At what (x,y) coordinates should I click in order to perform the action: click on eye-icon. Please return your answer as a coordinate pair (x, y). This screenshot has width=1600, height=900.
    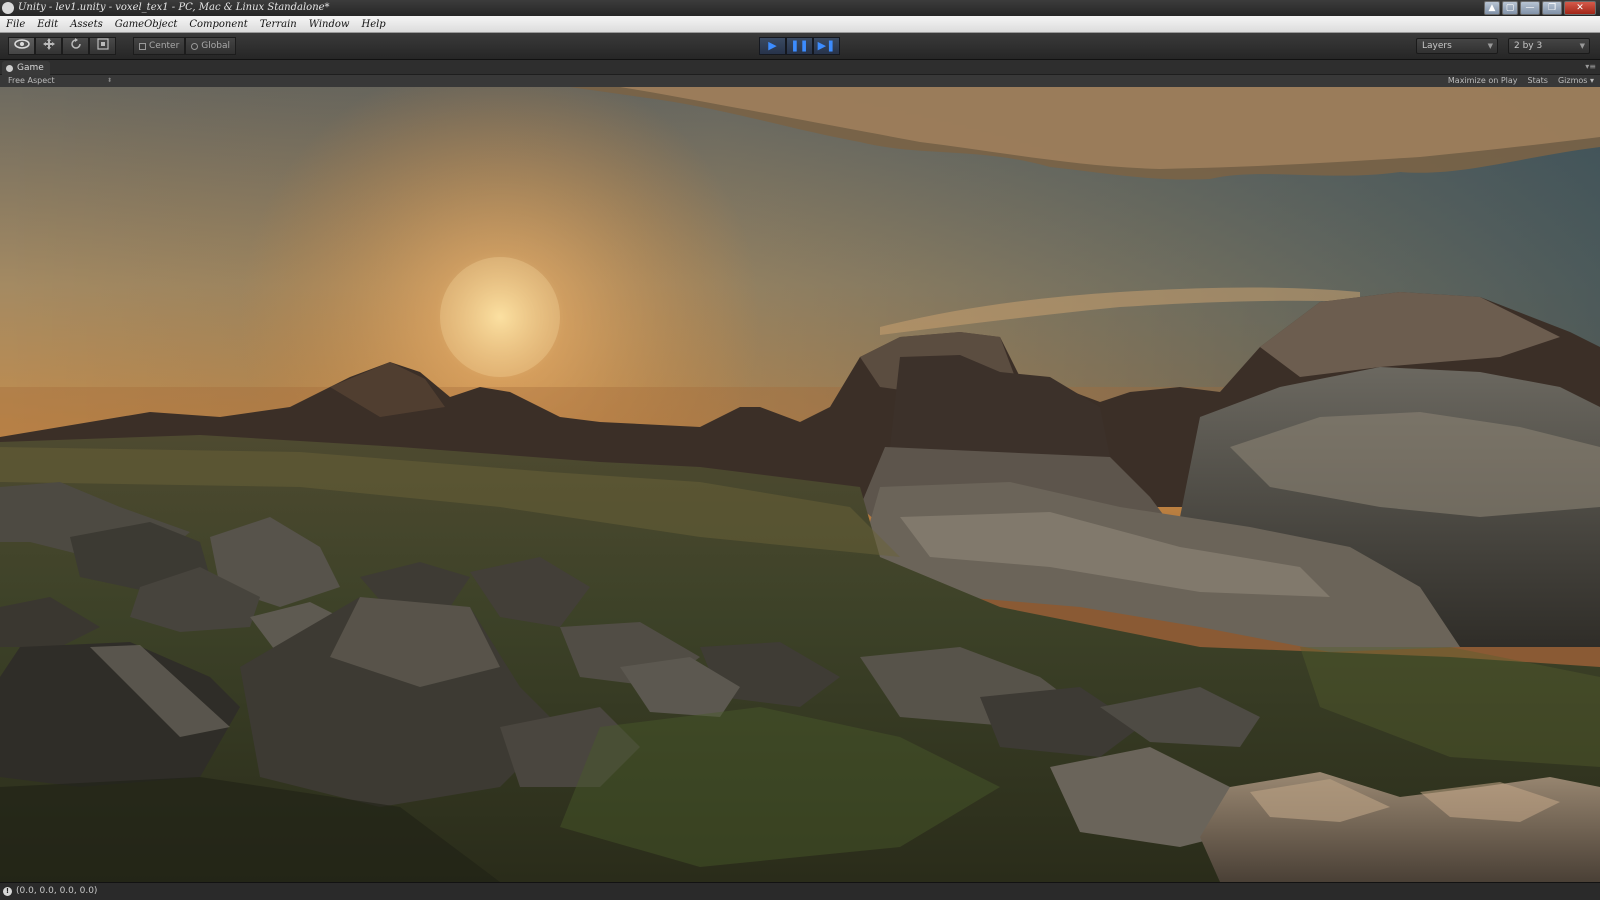
    Looking at the image, I should click on (21, 44).